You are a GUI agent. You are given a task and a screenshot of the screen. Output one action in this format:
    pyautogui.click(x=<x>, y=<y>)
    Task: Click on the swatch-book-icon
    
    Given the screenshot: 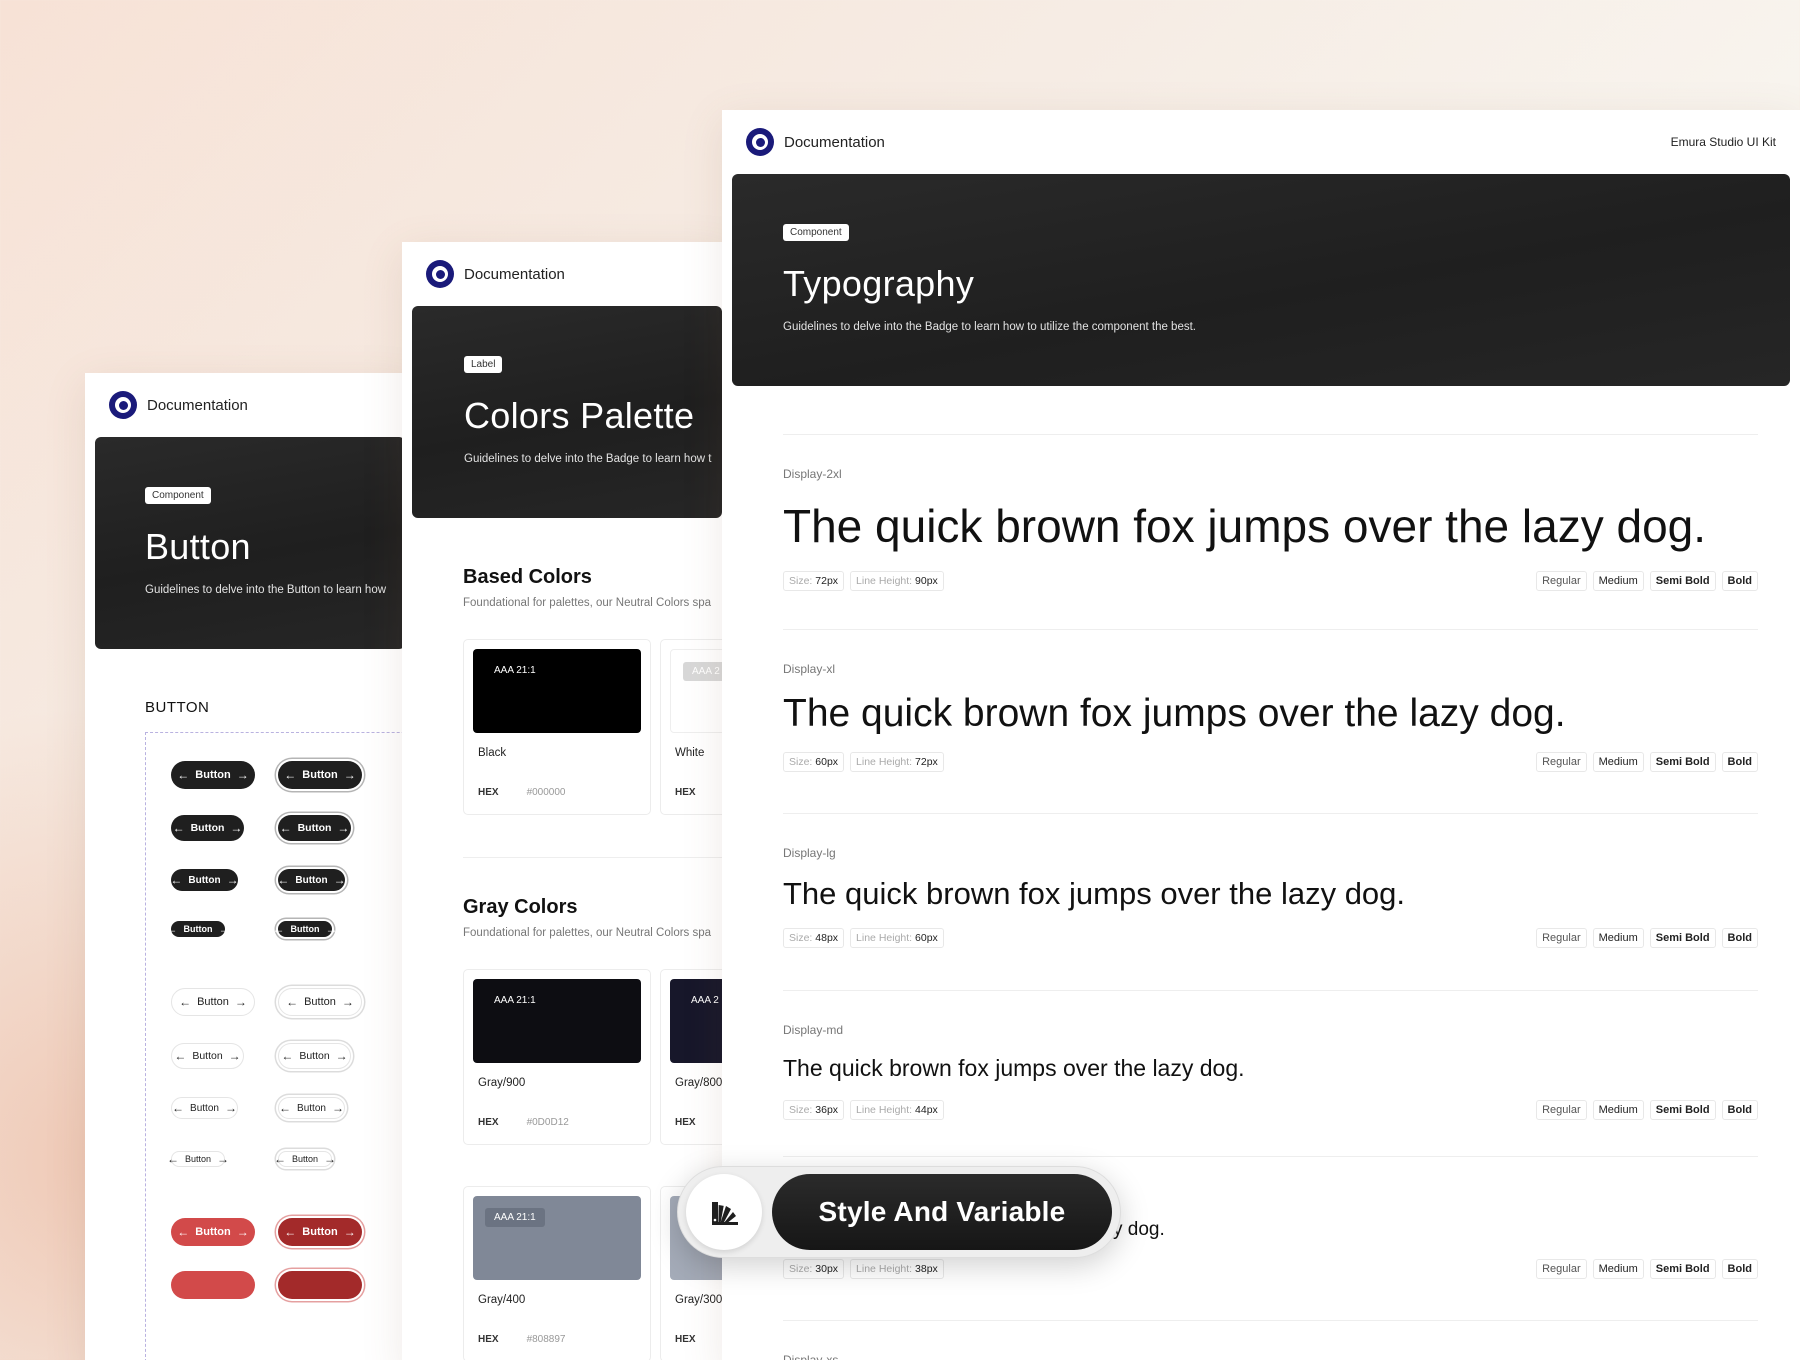 What is the action you would take?
    pyautogui.click(x=724, y=1212)
    